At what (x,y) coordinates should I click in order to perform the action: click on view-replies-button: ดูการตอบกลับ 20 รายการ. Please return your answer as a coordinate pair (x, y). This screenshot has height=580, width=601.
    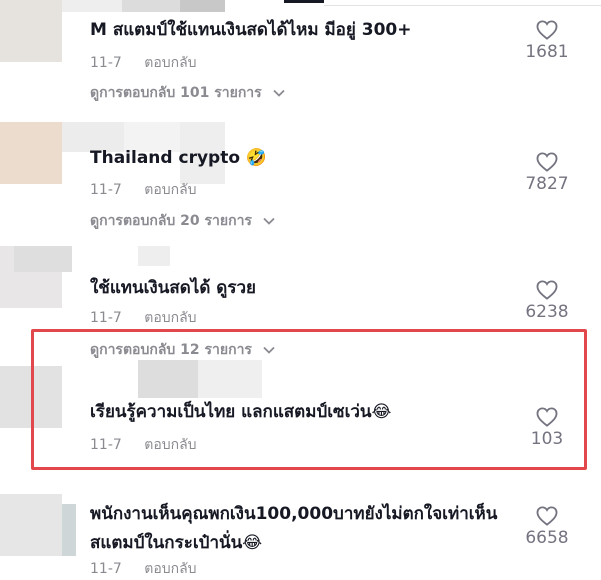
    Looking at the image, I should click on (182, 221).